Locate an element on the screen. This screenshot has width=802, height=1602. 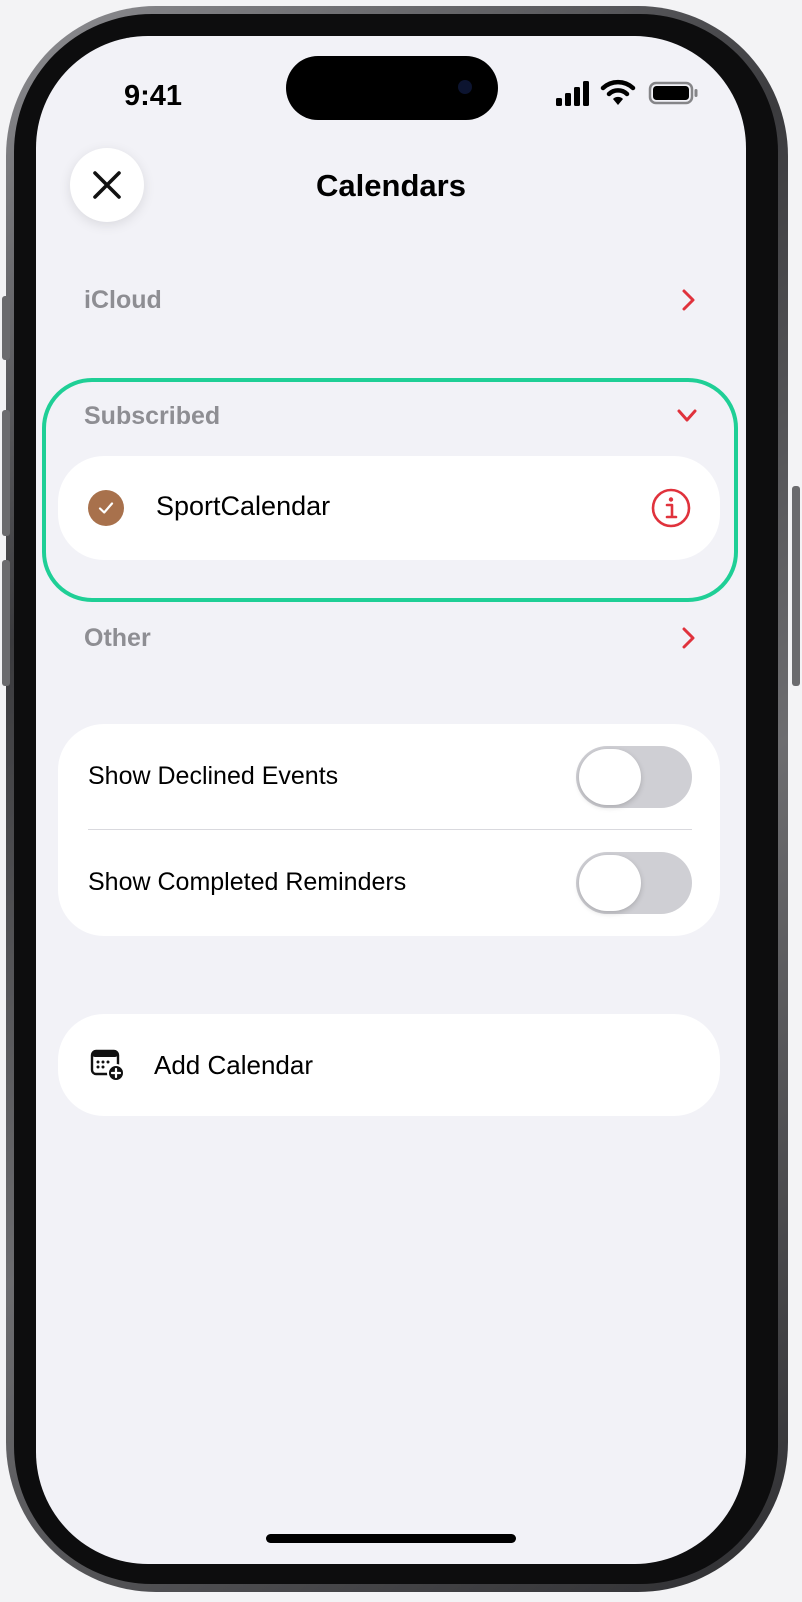
cellular-signal-icon is located at coordinates (572, 93).